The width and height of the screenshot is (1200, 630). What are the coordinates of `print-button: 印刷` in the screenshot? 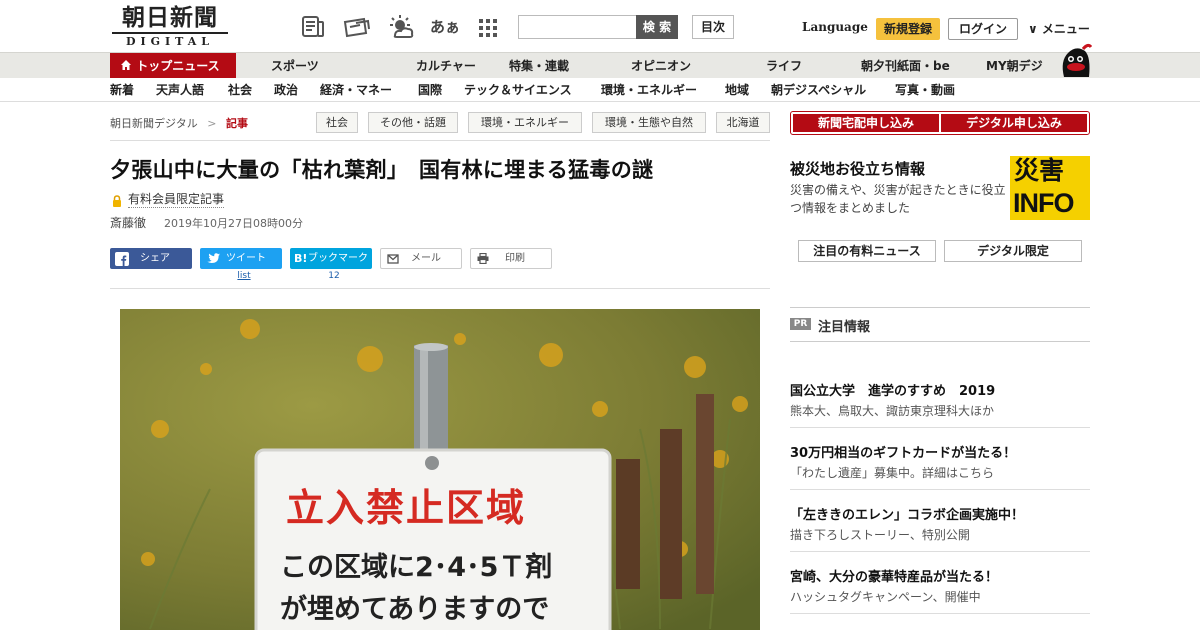 It's located at (511, 258).